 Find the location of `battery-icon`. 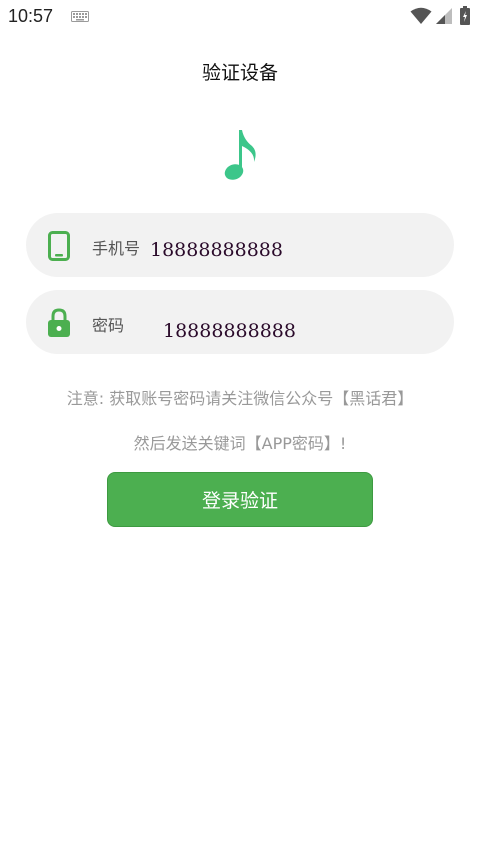

battery-icon is located at coordinates (465, 15).